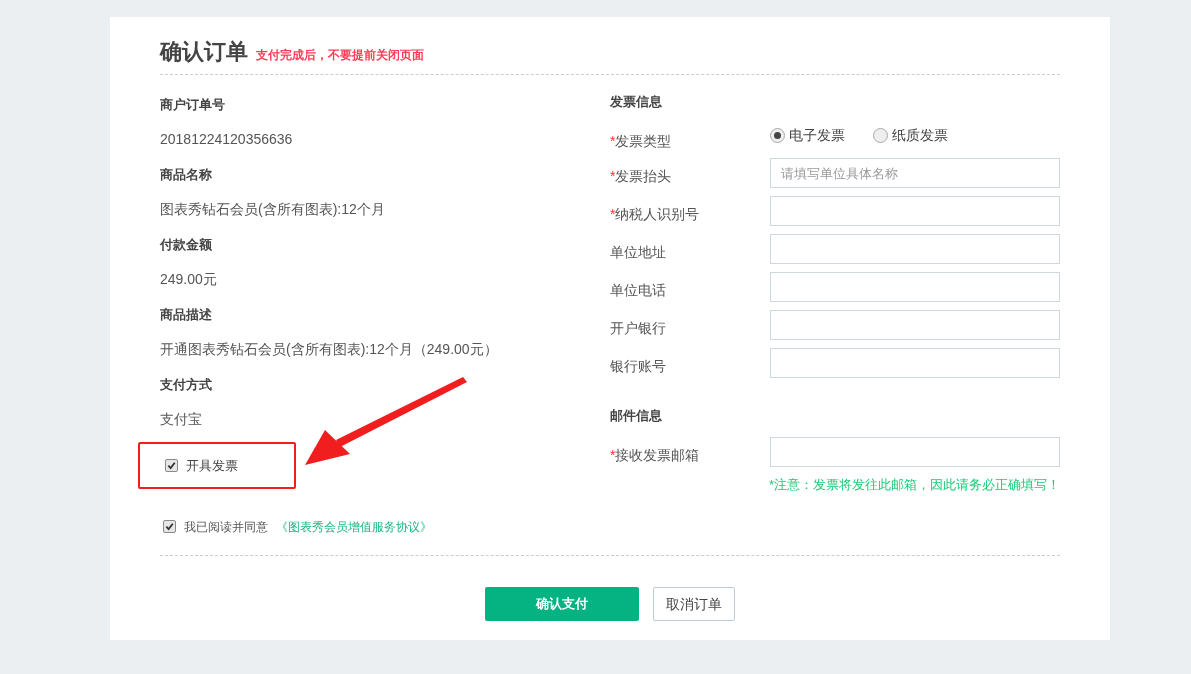  Describe the element at coordinates (638, 290) in the screenshot. I see `field-label: 单位电话` at that location.